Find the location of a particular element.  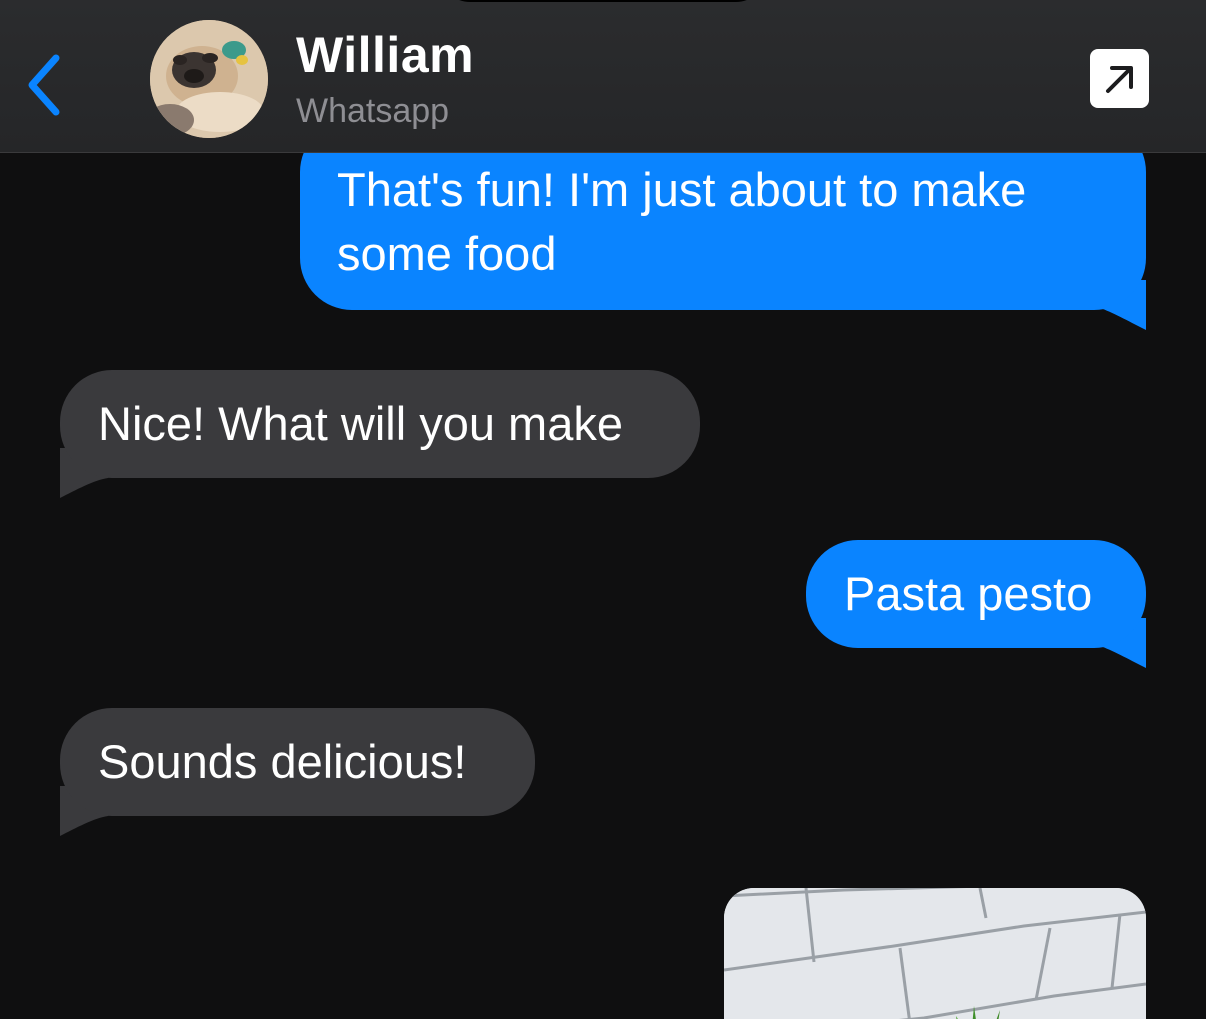

arrow-up-right-icon is located at coordinates (1119, 79).